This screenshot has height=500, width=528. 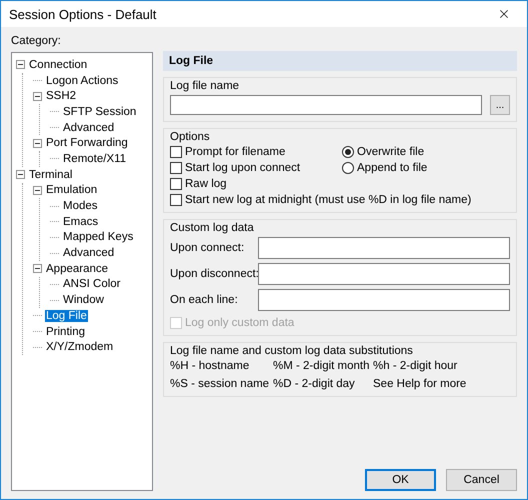 What do you see at coordinates (81, 222) in the screenshot?
I see `tree-item: Emacs` at bounding box center [81, 222].